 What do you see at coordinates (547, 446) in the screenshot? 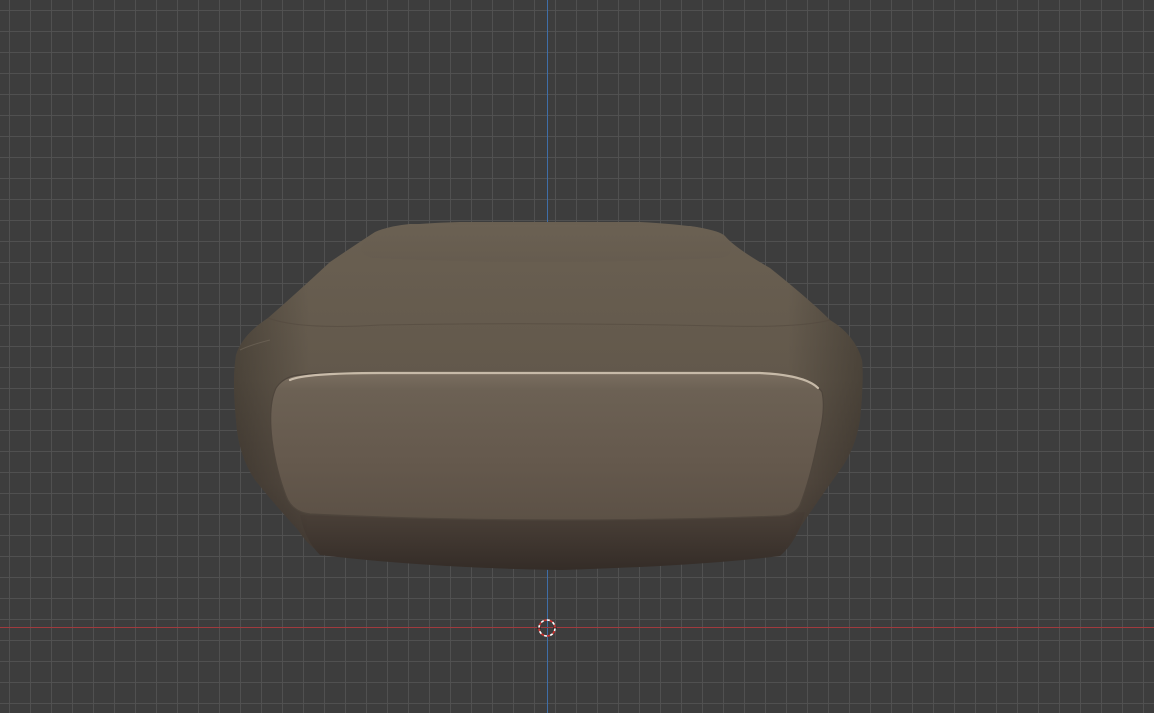
I see `mesh-front-panel` at bounding box center [547, 446].